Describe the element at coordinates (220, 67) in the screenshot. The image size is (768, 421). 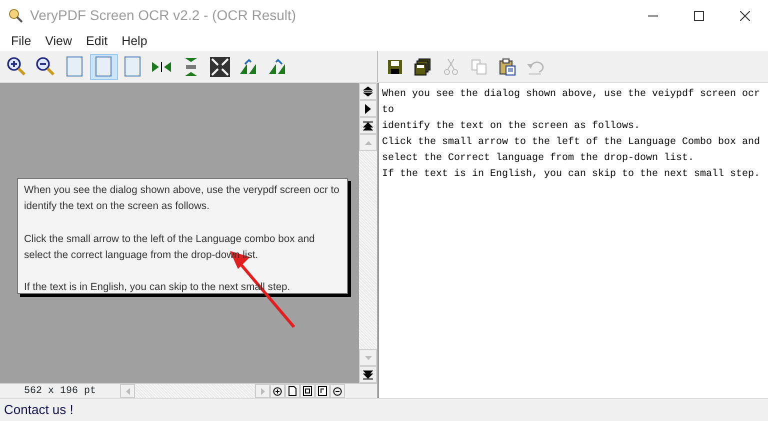
I see `fit-all-icon` at that location.